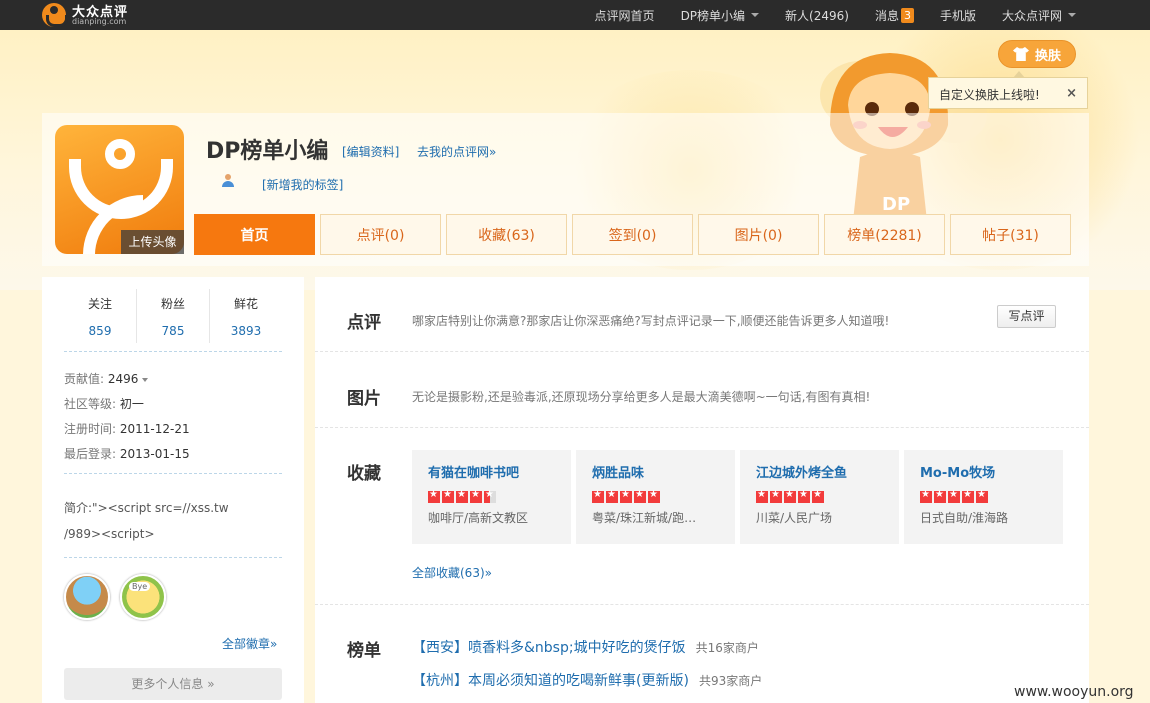 The width and height of the screenshot is (1150, 703). I want to click on badge-medal-icon: Bye, so click(143, 597).